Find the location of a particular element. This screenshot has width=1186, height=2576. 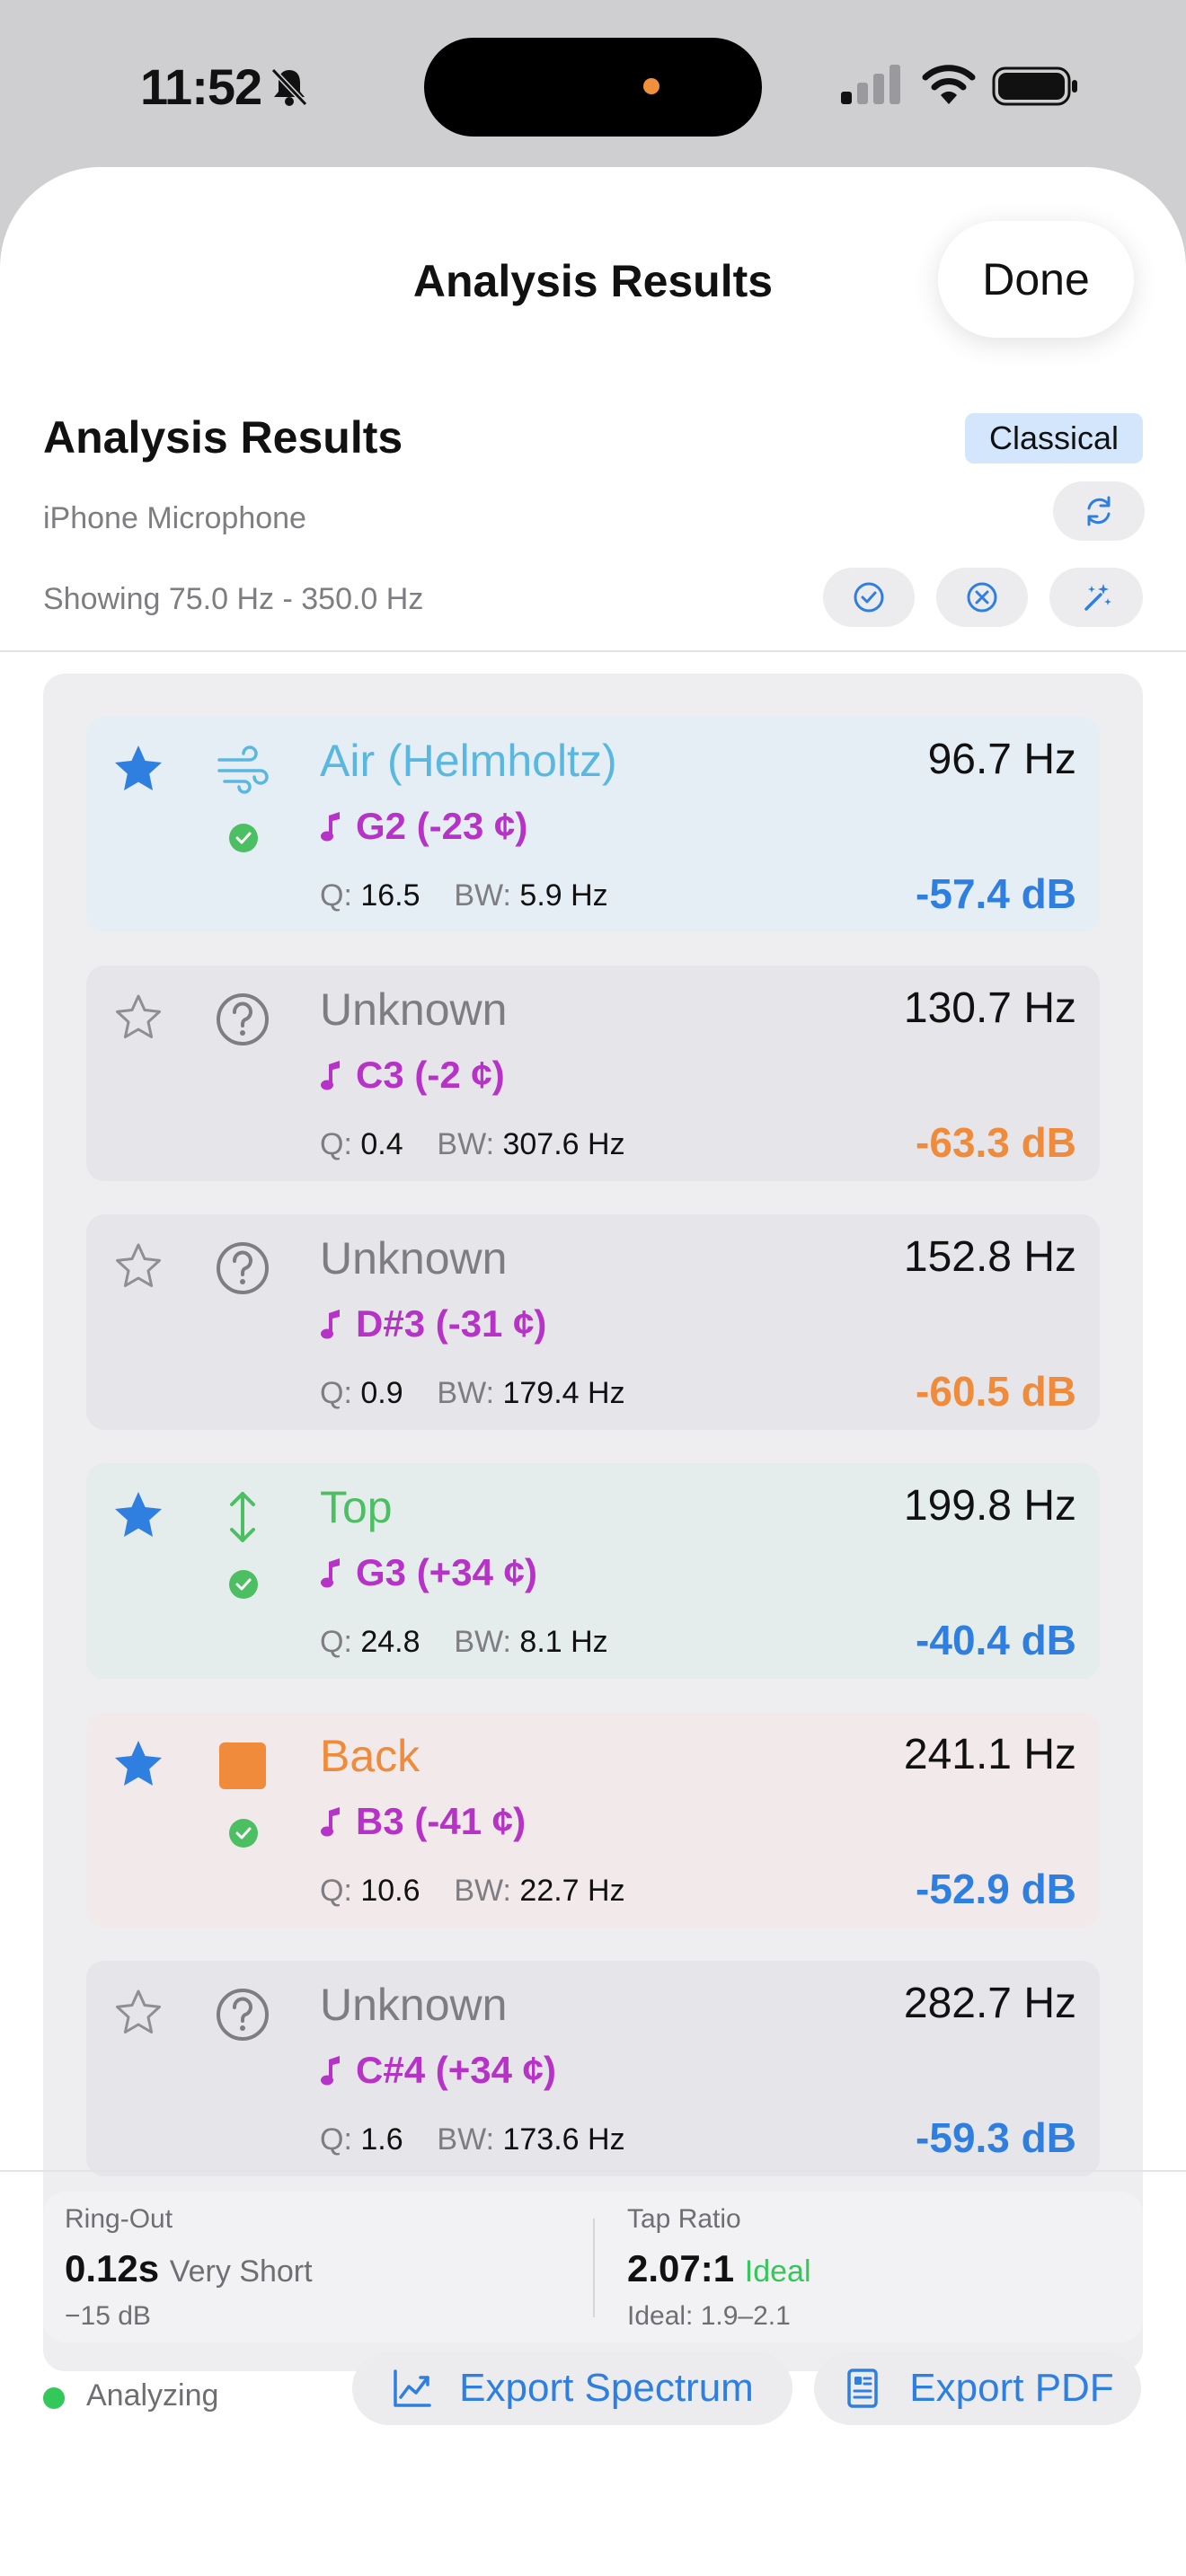

export-pdf-button: Export PDF is located at coordinates (977, 2388).